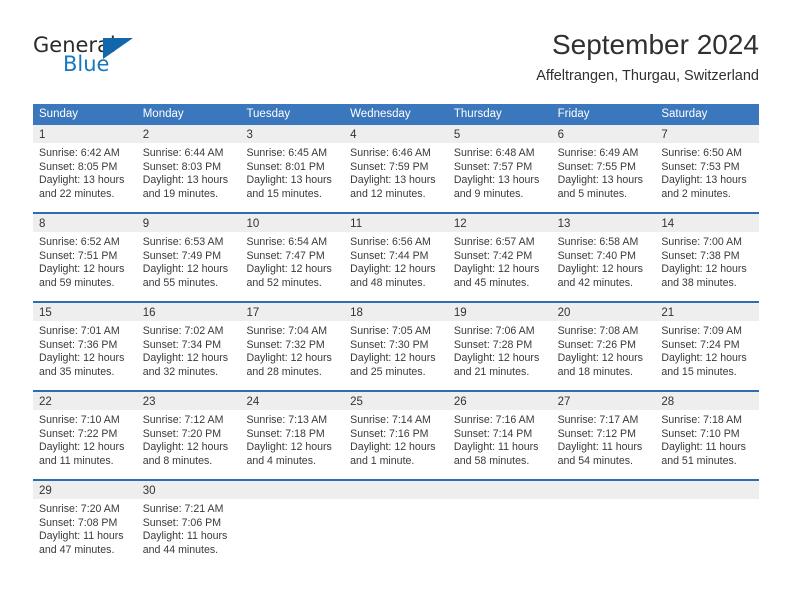 The width and height of the screenshot is (792, 612). What do you see at coordinates (457, 135) in the screenshot?
I see `day-number: 5` at bounding box center [457, 135].